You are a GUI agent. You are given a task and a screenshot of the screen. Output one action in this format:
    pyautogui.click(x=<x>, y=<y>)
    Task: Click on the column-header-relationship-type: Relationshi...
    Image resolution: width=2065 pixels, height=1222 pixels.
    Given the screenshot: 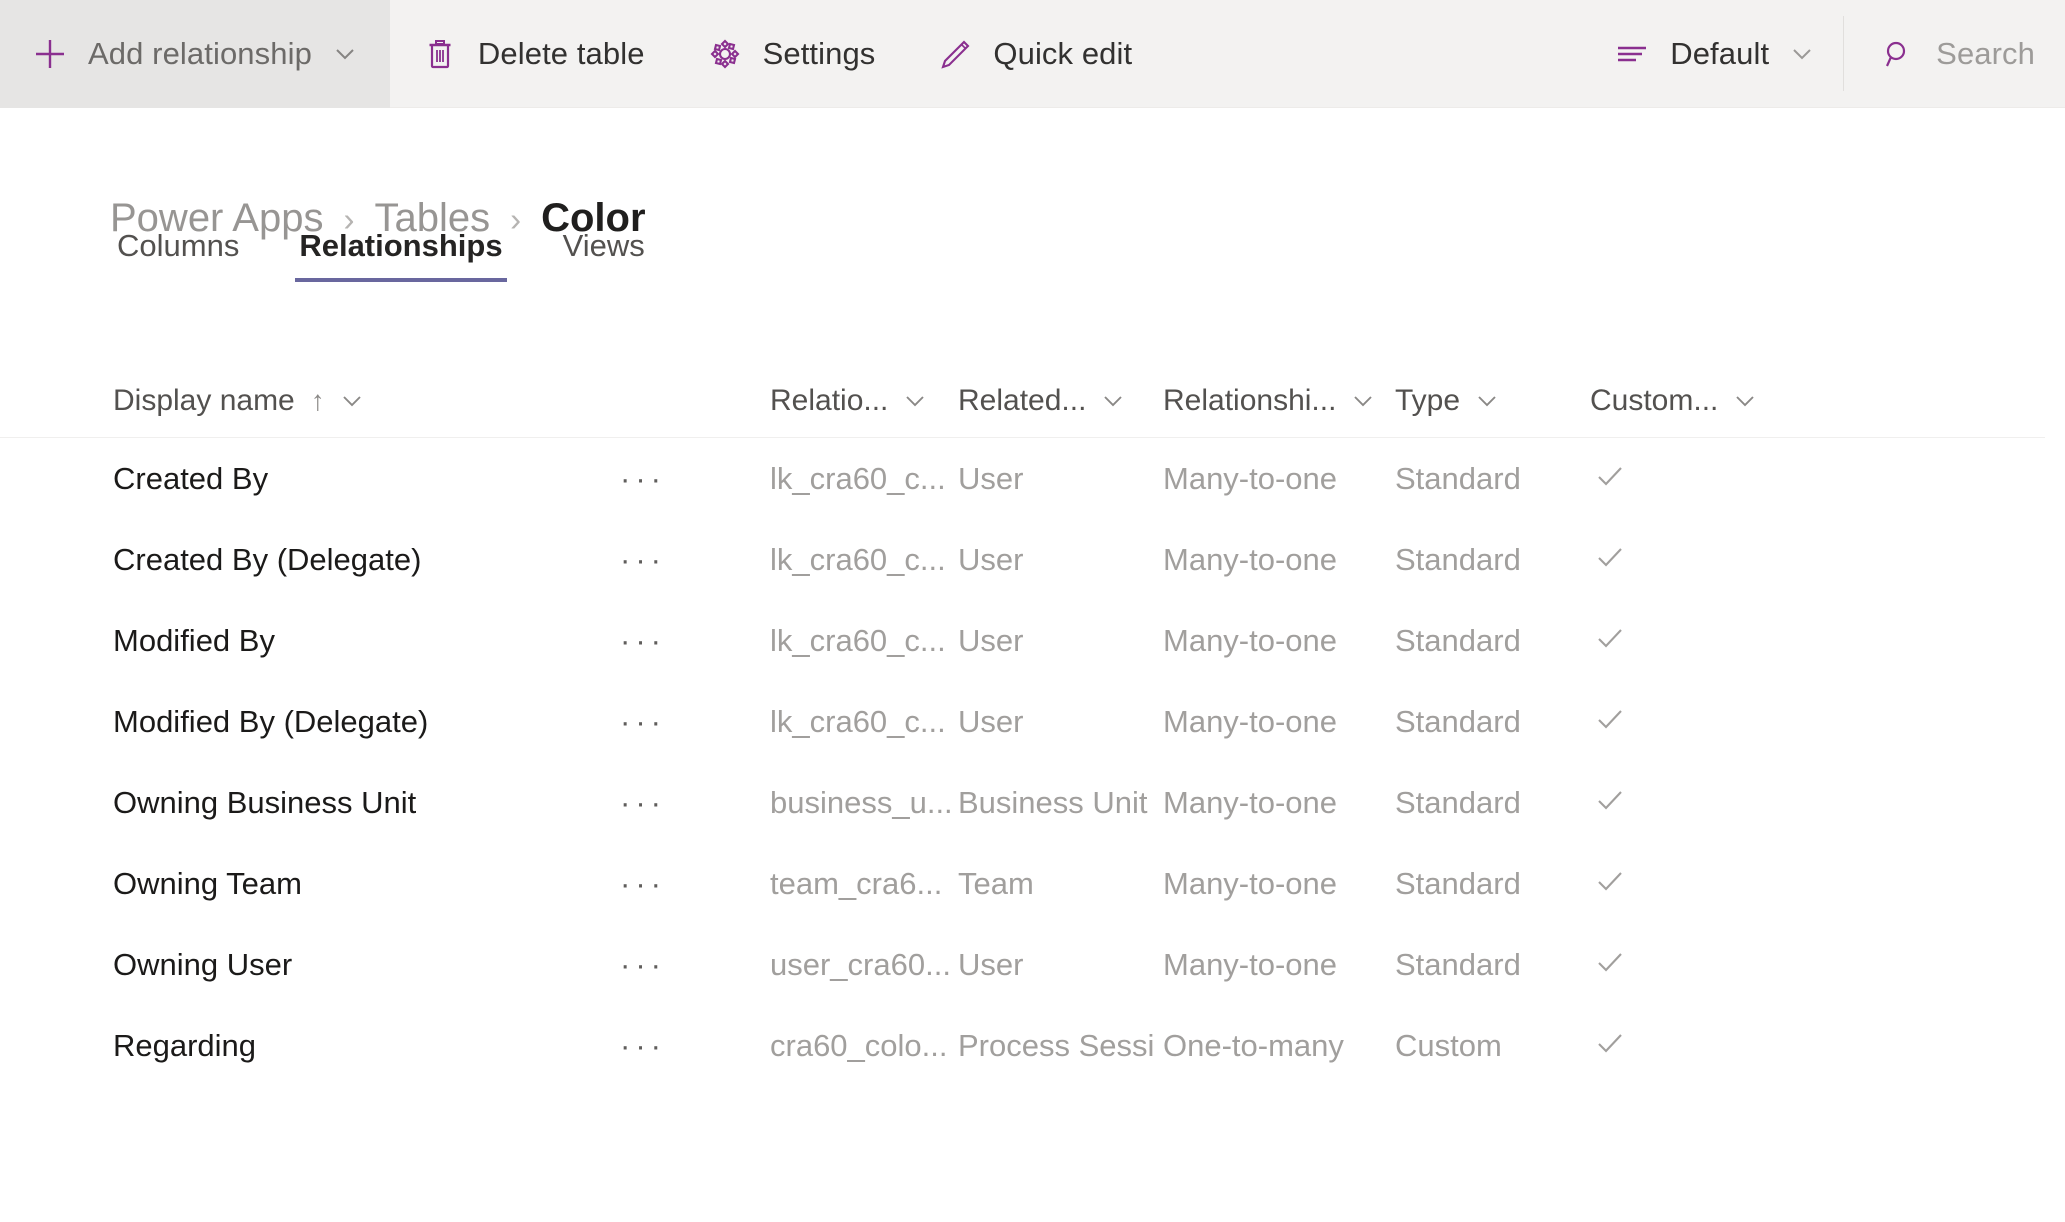 What is the action you would take?
    pyautogui.click(x=1279, y=401)
    